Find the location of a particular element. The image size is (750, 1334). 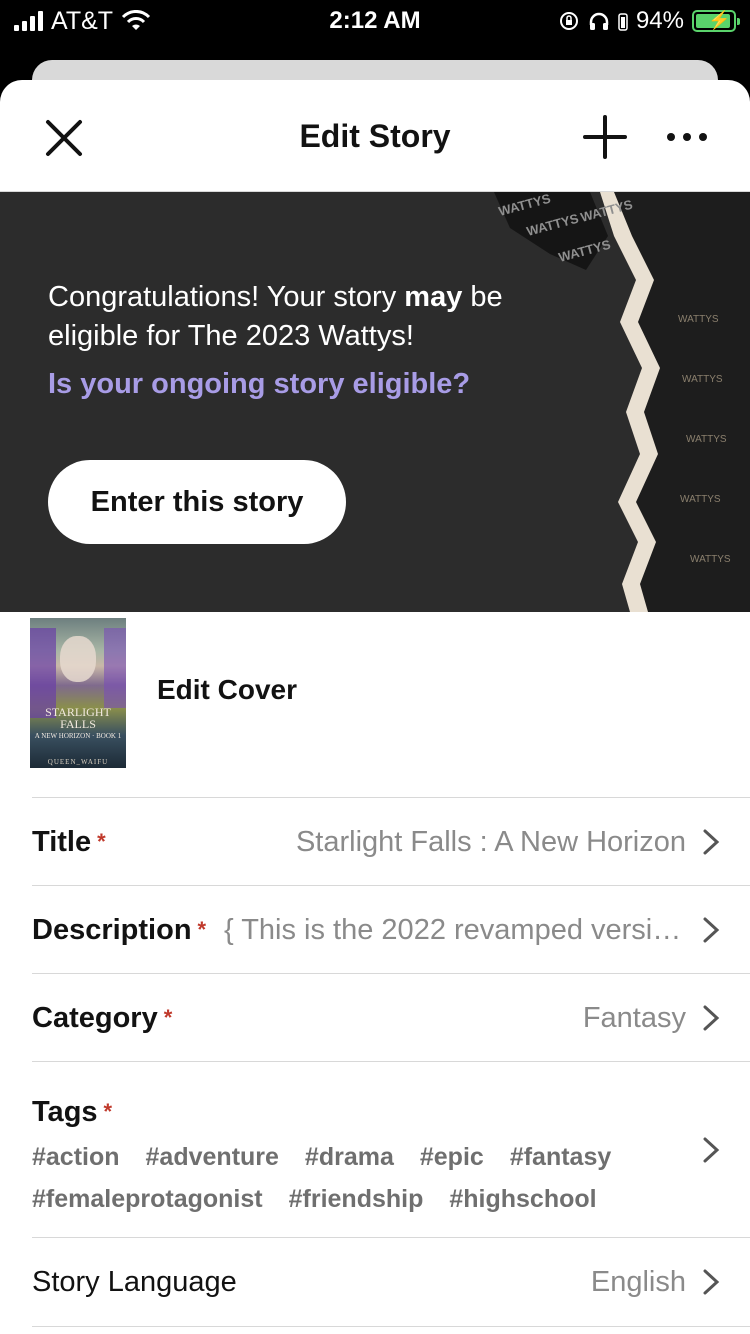

story-language-value: English is located at coordinates (638, 1282).